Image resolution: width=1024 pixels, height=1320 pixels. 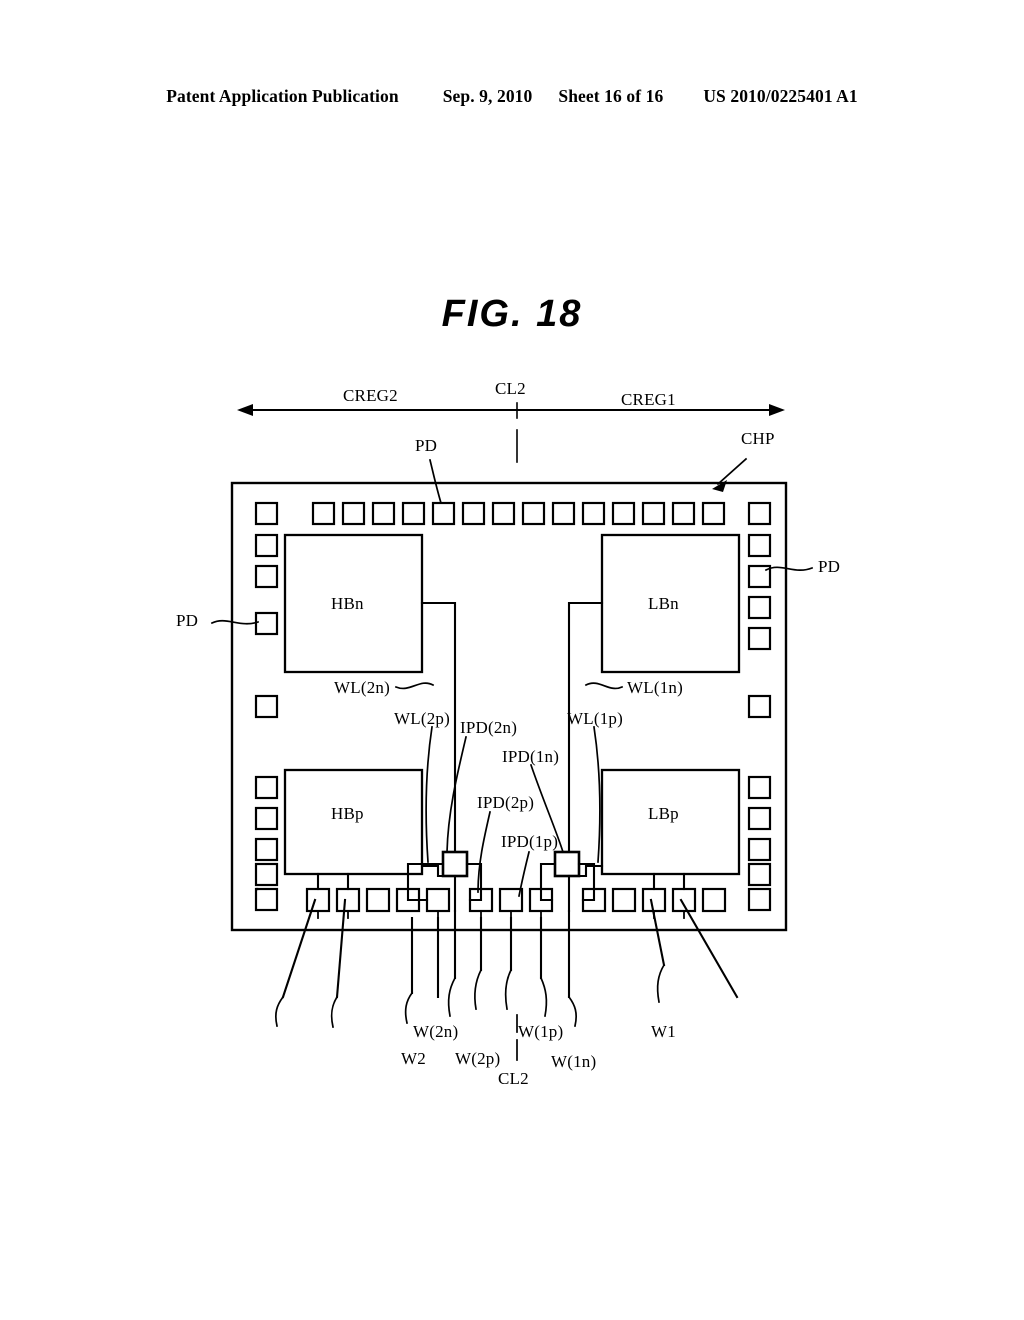 What do you see at coordinates (648, 399) in the screenshot?
I see `label-creg1: CREG1` at bounding box center [648, 399].